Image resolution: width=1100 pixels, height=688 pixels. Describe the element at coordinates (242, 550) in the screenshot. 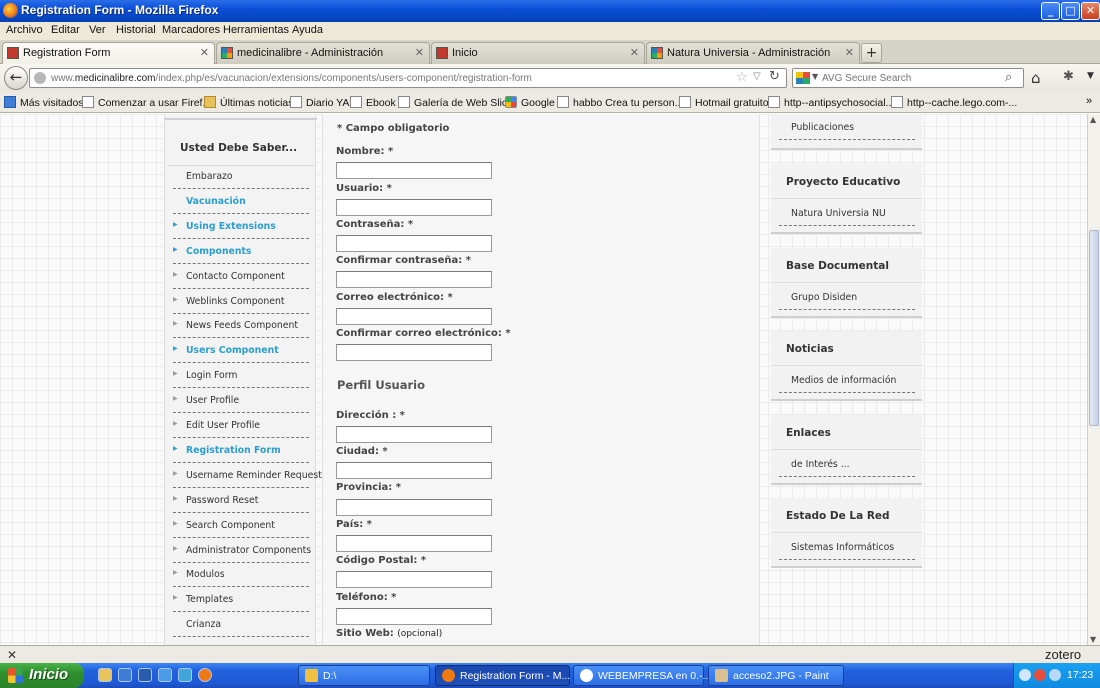

I see `sidebar-item: ▶ Administrator Components` at that location.